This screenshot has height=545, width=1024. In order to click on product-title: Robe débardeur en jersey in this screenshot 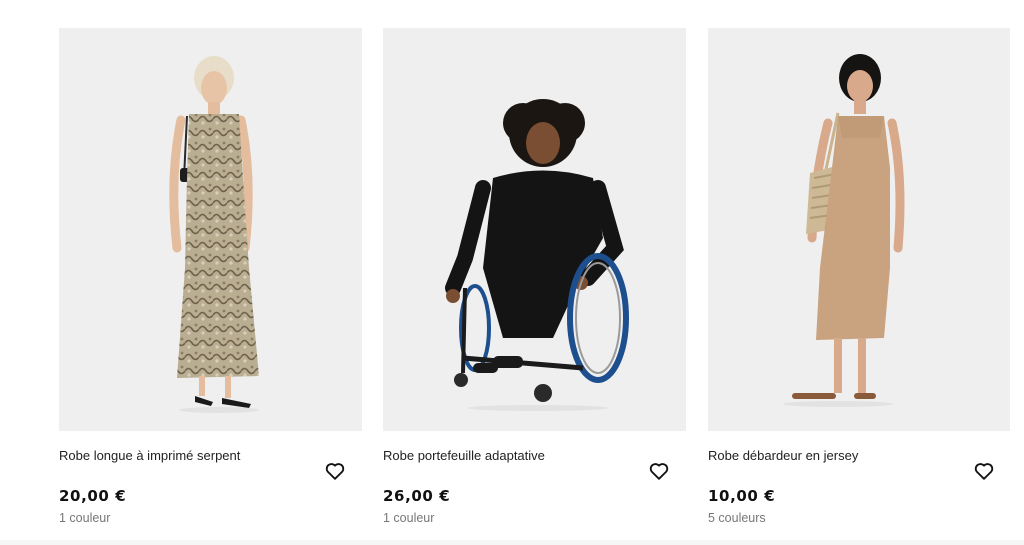, I will do `click(783, 456)`.